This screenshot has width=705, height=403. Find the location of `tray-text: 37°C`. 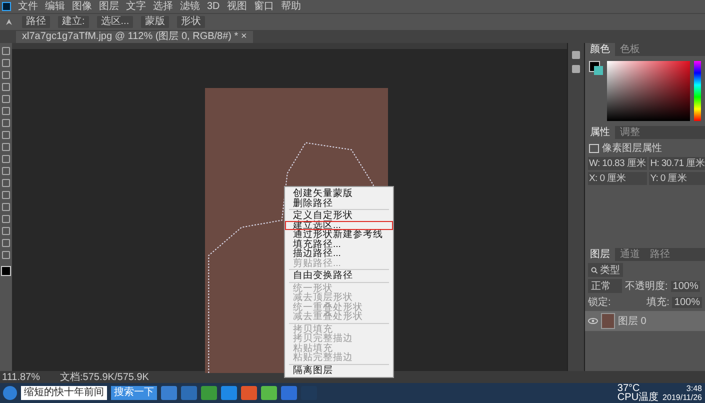

tray-text: 37°C is located at coordinates (628, 388).